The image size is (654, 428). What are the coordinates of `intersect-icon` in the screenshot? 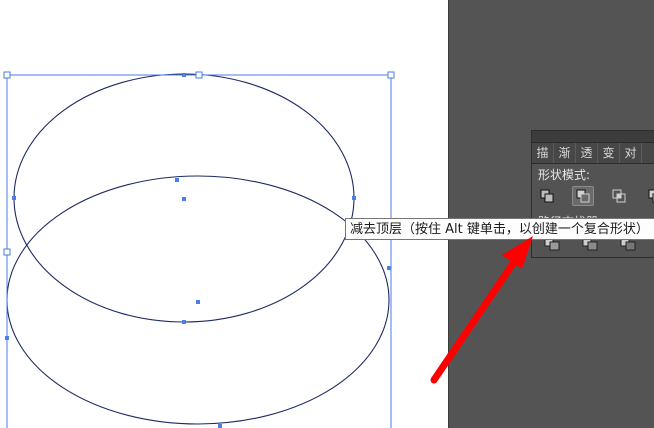 It's located at (619, 196).